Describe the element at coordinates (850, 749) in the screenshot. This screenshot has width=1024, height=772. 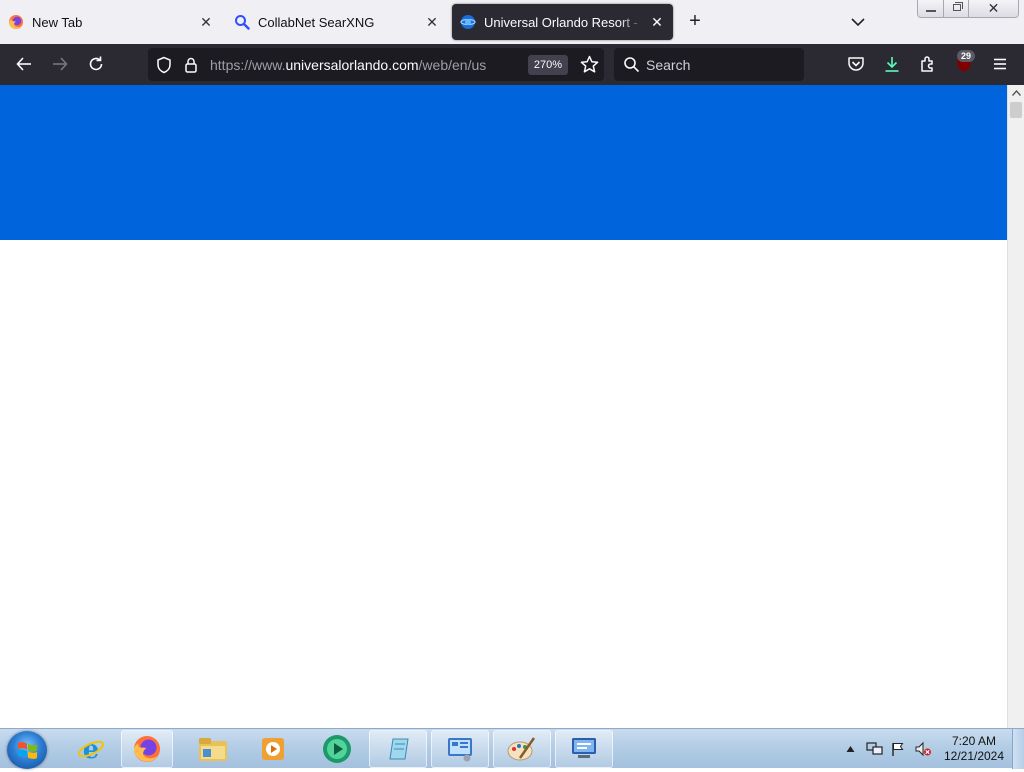
I see `show-hidden-icons-arrow-icon` at that location.